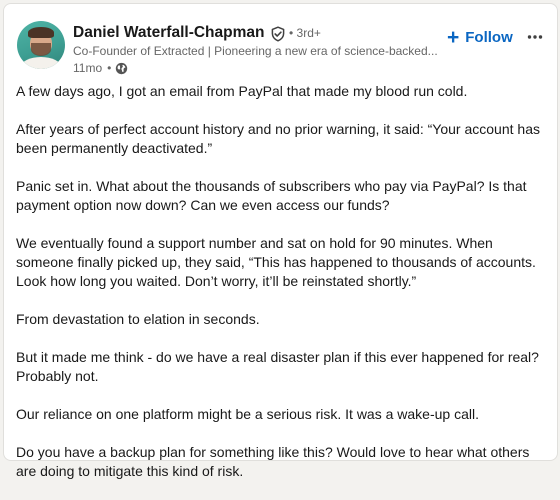 The height and width of the screenshot is (500, 560). I want to click on connection-degree: • 3rd+, so click(305, 33).